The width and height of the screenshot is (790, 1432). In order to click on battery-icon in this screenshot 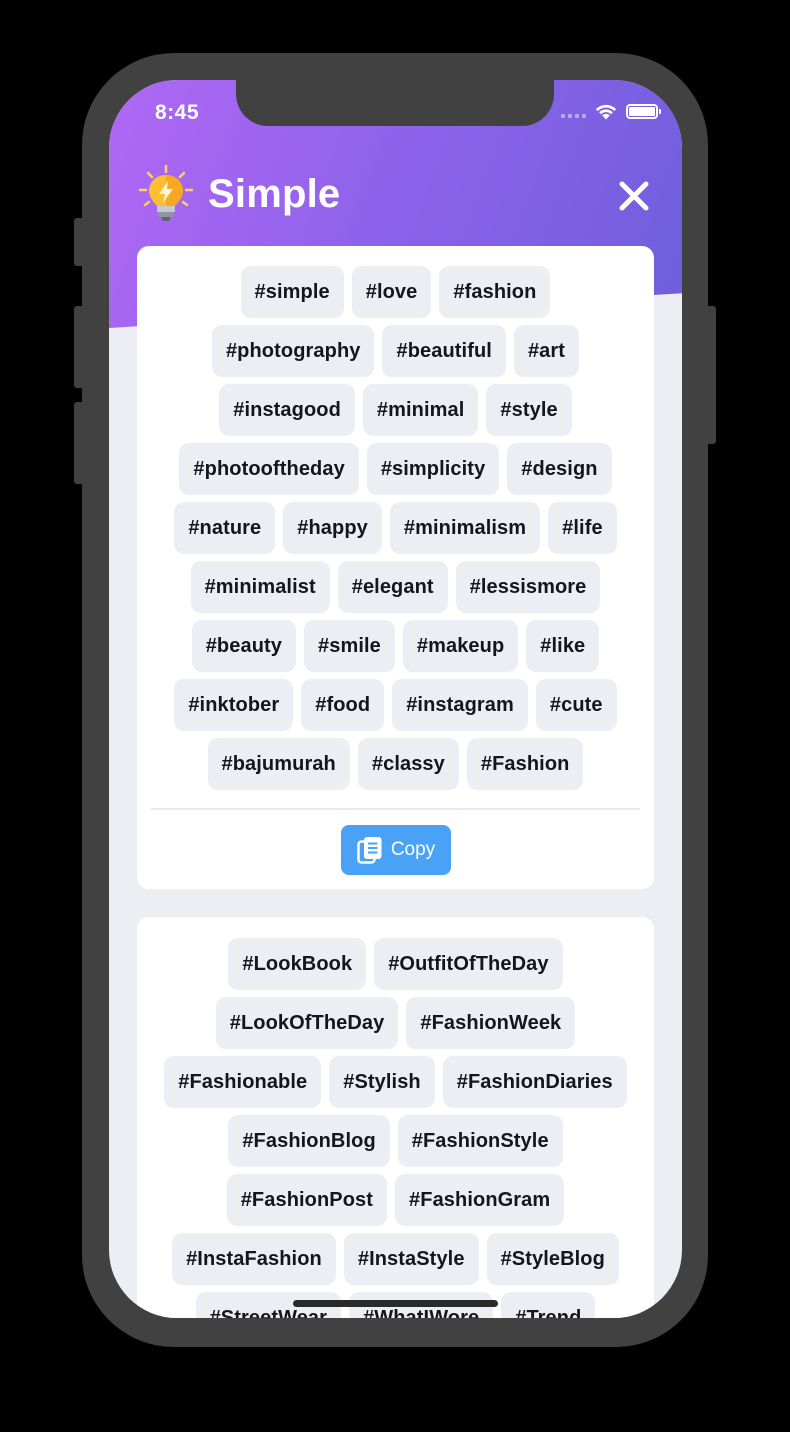, I will do `click(643, 111)`.